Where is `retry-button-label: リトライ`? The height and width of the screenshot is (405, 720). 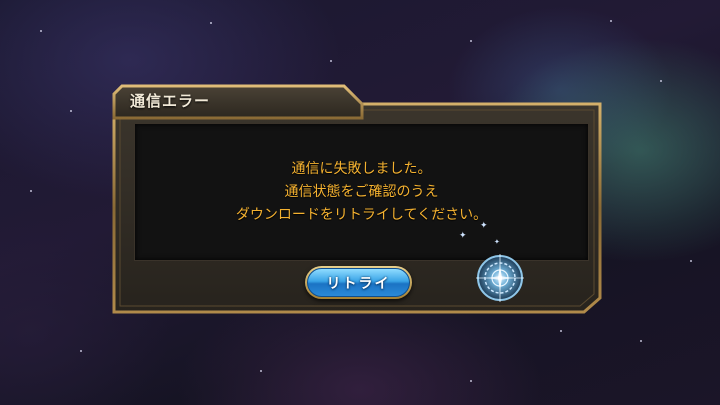 retry-button-label: リトライ is located at coordinates (358, 283).